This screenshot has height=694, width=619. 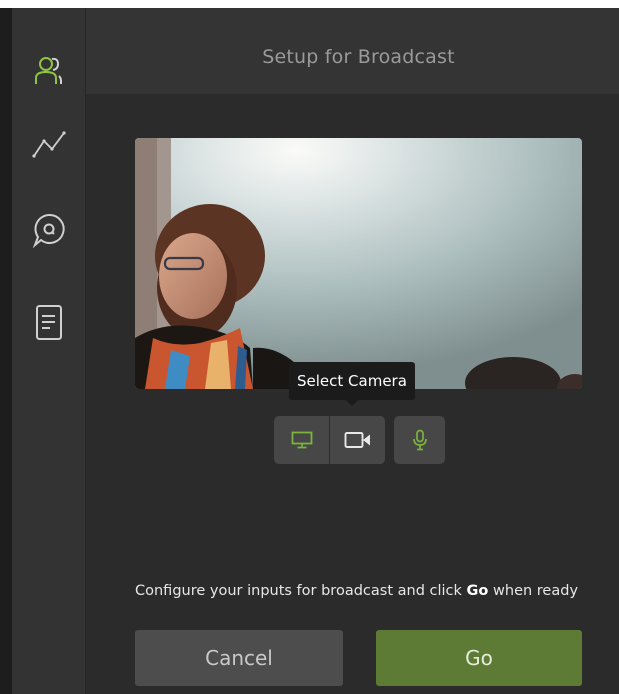 I want to click on header: Setup for Broadcast, so click(x=352, y=51).